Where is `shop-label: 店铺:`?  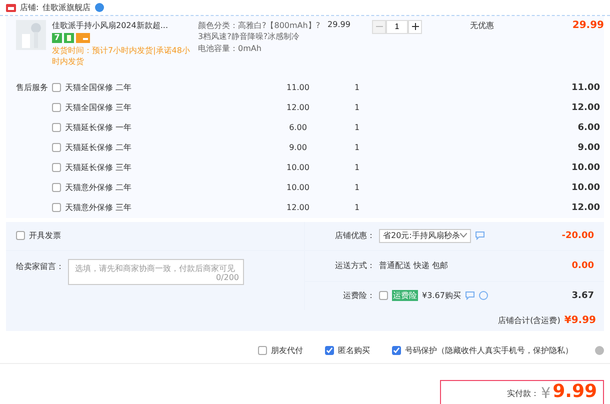 shop-label: 店铺: is located at coordinates (29, 7).